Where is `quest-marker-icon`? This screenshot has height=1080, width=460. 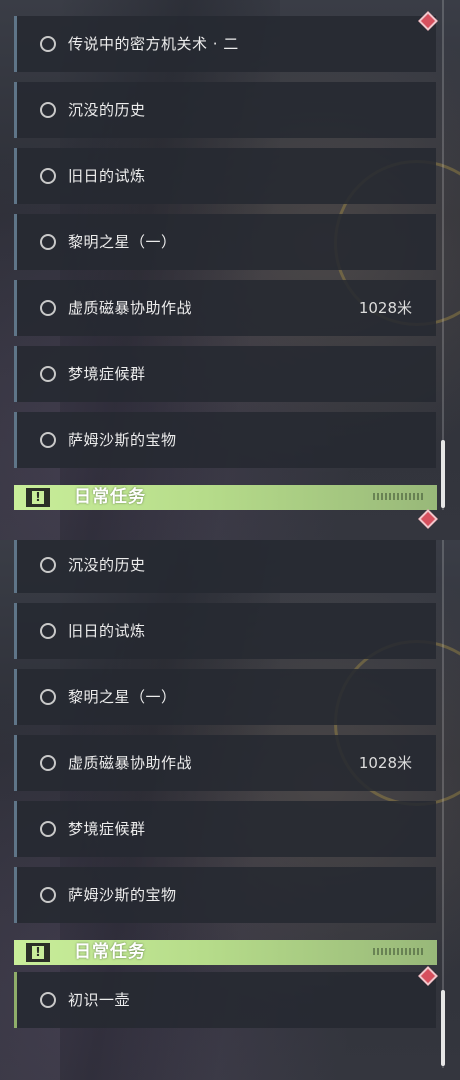
quest-marker-icon is located at coordinates (428, 519).